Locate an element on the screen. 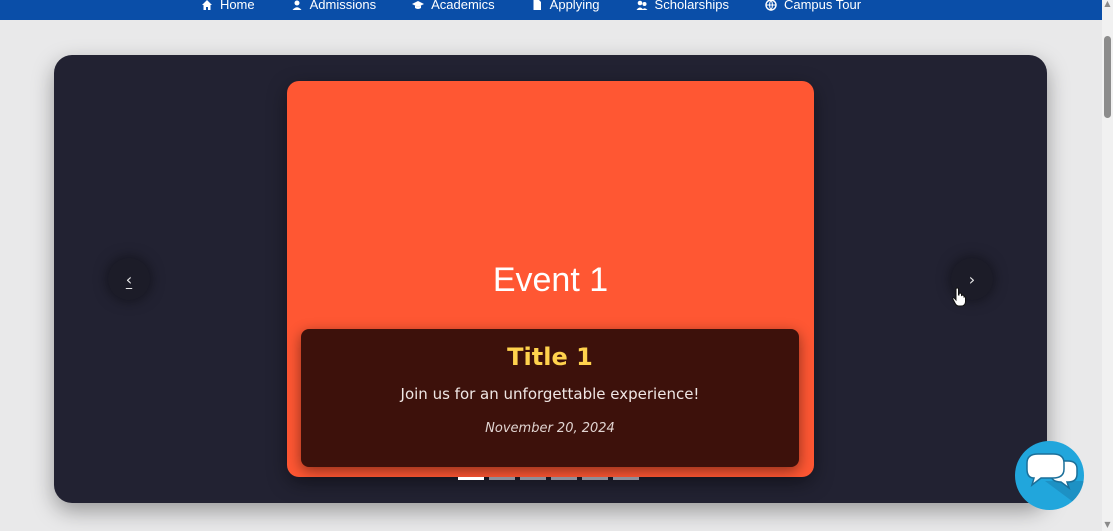  slide-title: Title 1 is located at coordinates (550, 357).